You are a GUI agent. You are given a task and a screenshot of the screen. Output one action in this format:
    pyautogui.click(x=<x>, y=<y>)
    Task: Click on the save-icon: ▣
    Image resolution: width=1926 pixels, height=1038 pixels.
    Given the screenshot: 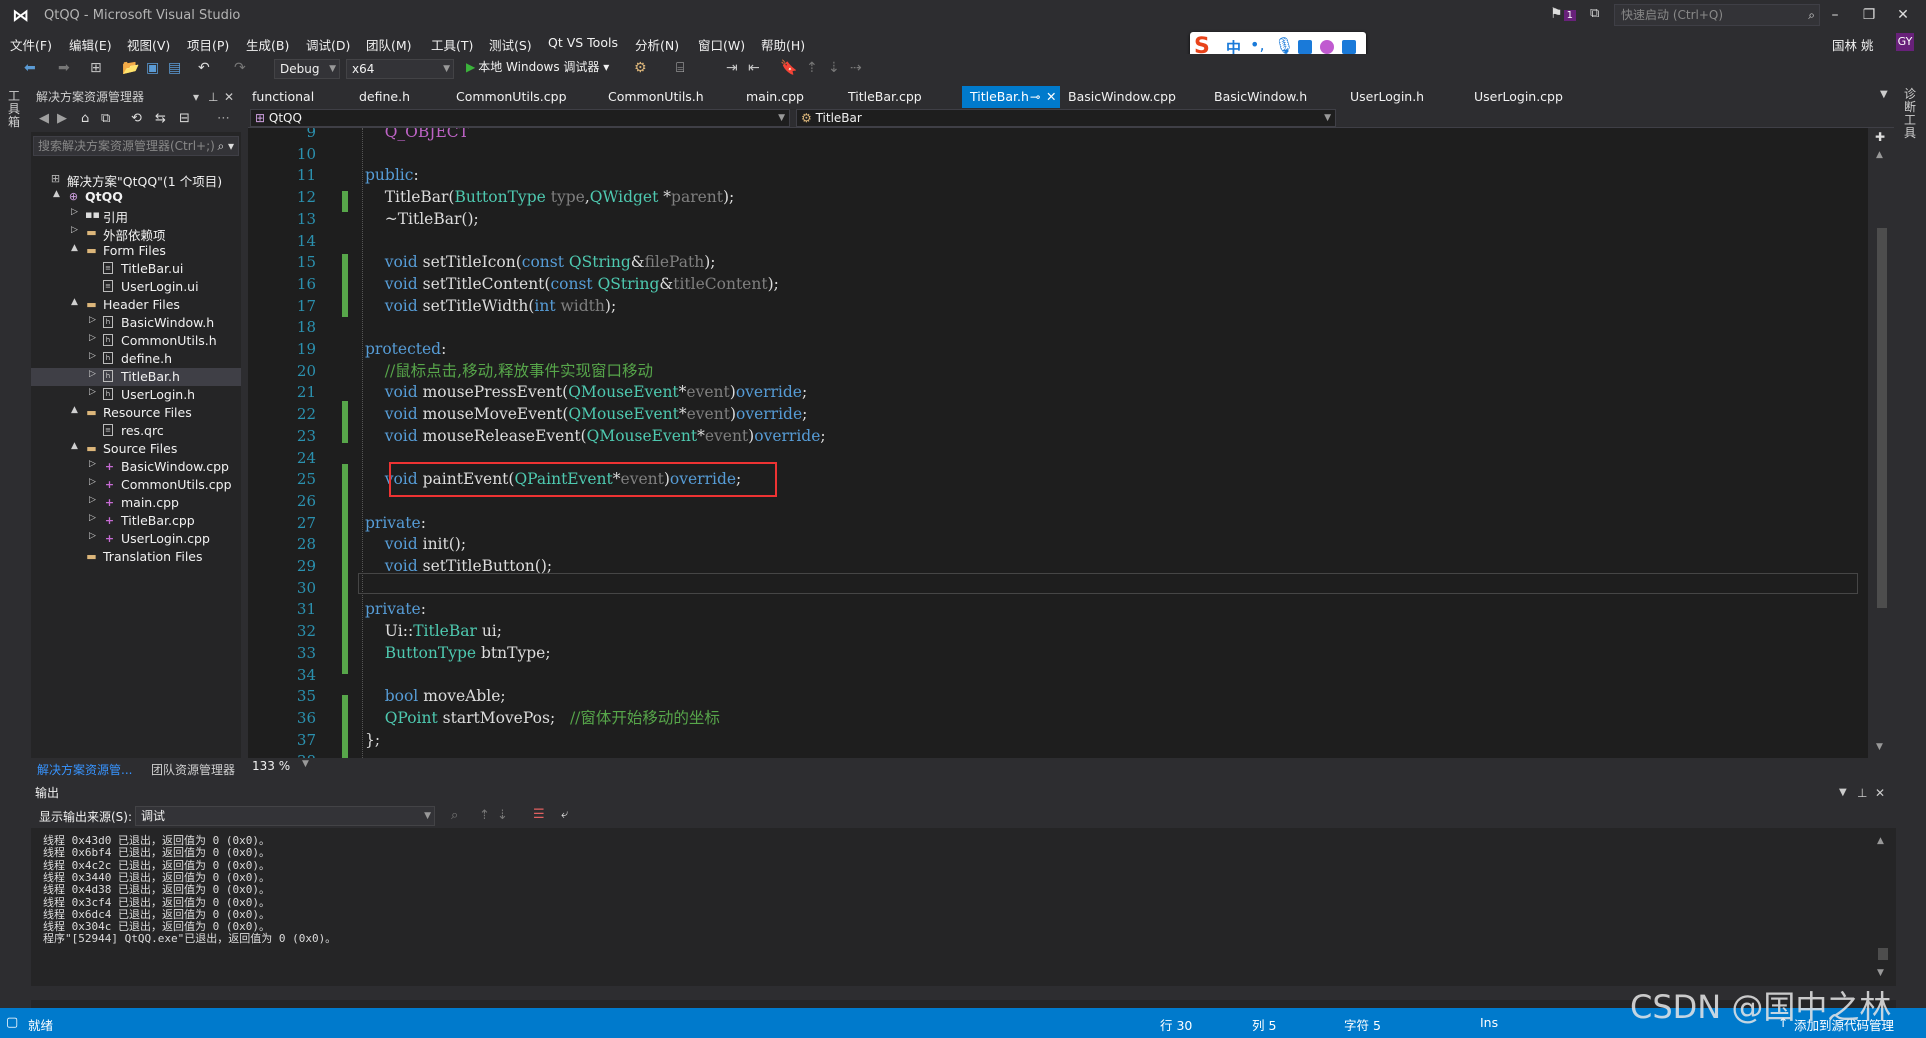 What is the action you would take?
    pyautogui.click(x=152, y=68)
    